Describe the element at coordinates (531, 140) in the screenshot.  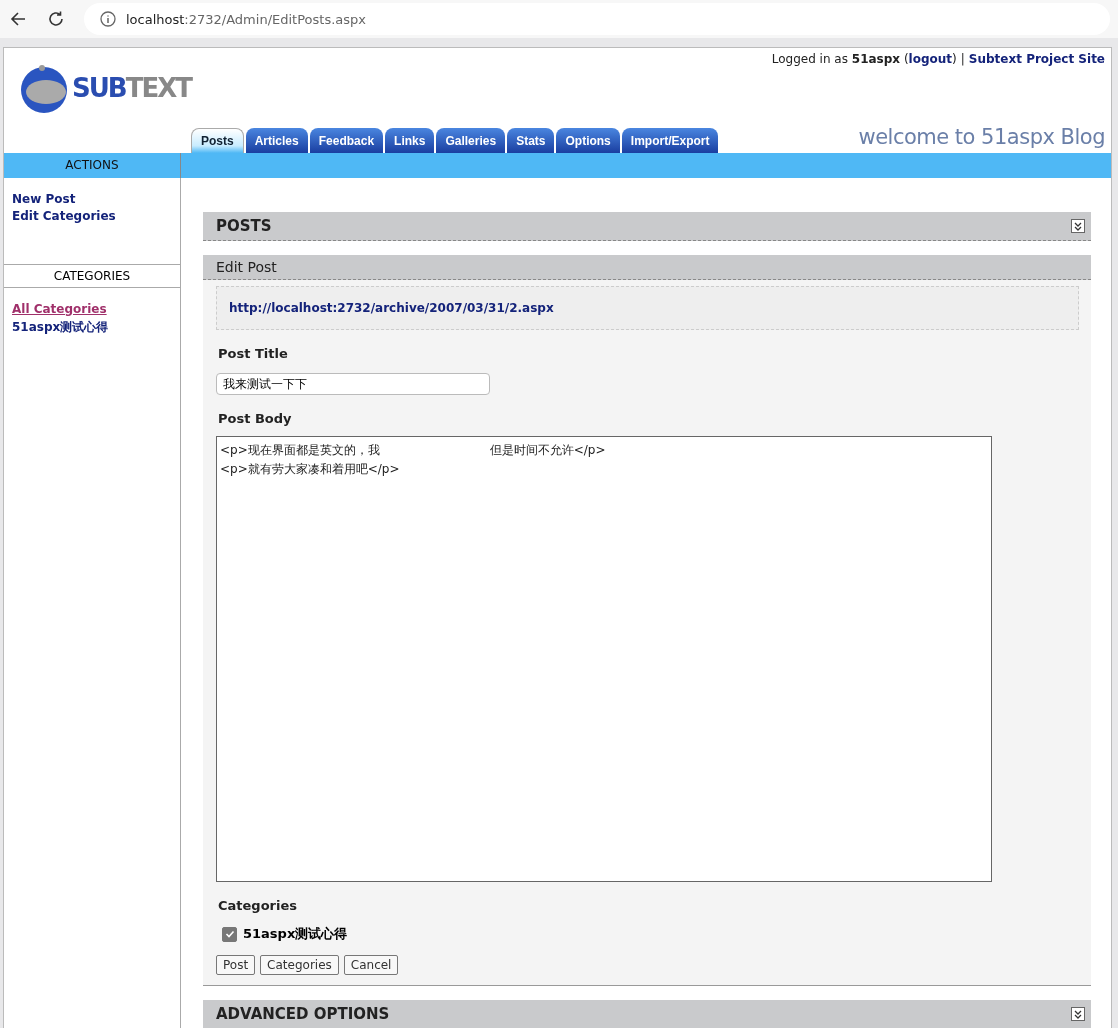
I see `nav-tab: Stats` at that location.